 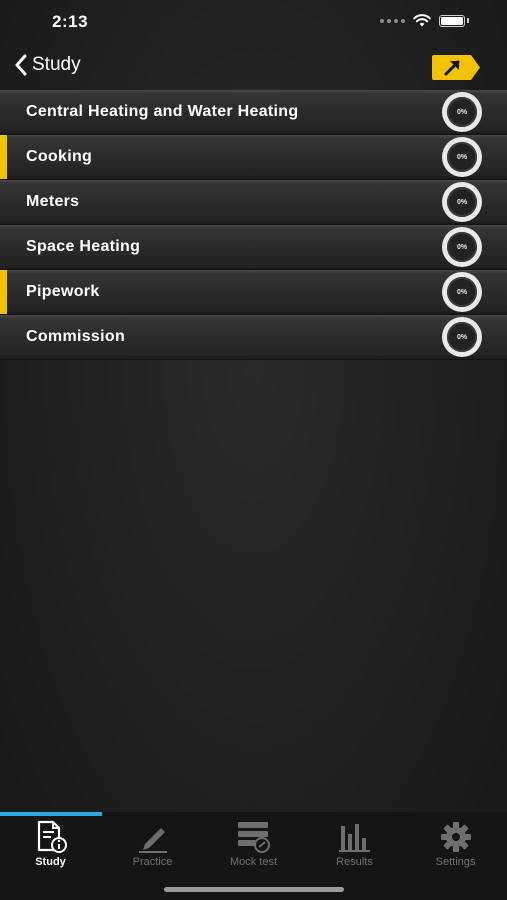 I want to click on tab-label: Settings, so click(x=455, y=862).